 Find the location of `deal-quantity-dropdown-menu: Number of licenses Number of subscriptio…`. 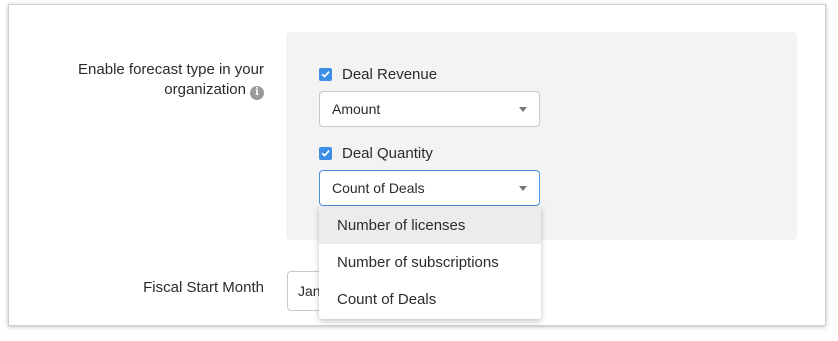

deal-quantity-dropdown-menu: Number of licenses Number of subscriptio… is located at coordinates (430, 263).